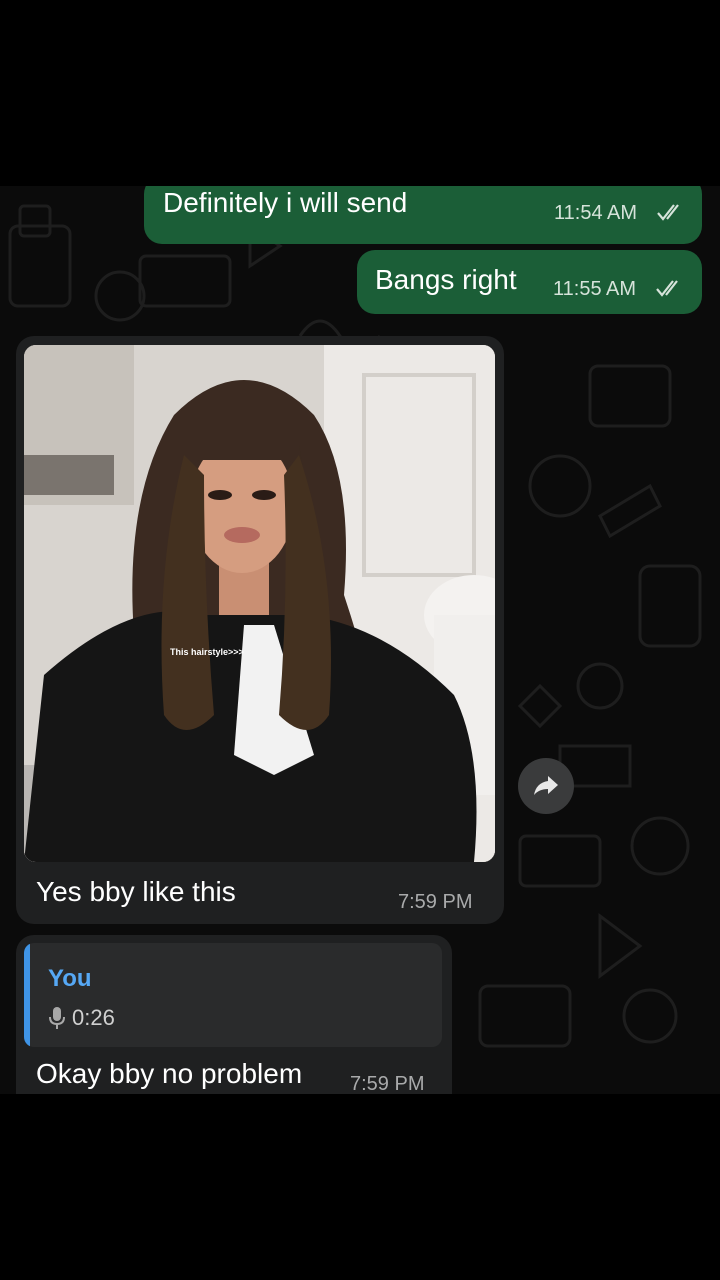 This screenshot has width=720, height=1280. Describe the element at coordinates (596, 213) in the screenshot. I see `message-time: 11:54 AM` at that location.